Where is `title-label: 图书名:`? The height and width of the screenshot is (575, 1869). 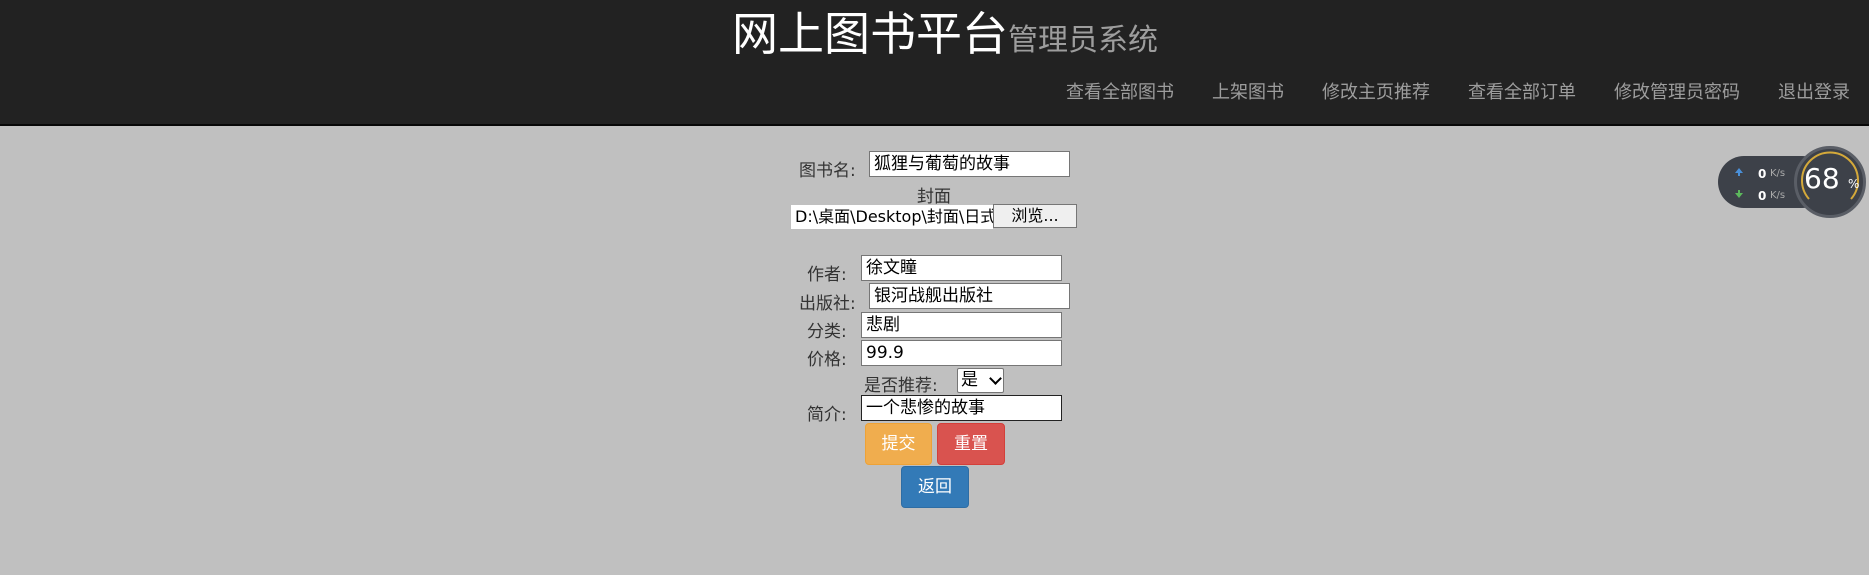 title-label: 图书名: is located at coordinates (827, 171).